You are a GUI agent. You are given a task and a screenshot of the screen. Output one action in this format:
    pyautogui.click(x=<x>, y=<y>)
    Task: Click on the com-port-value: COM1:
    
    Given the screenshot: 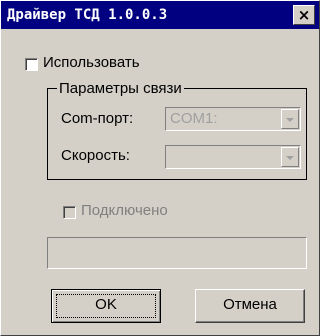 What is the action you would take?
    pyautogui.click(x=194, y=118)
    